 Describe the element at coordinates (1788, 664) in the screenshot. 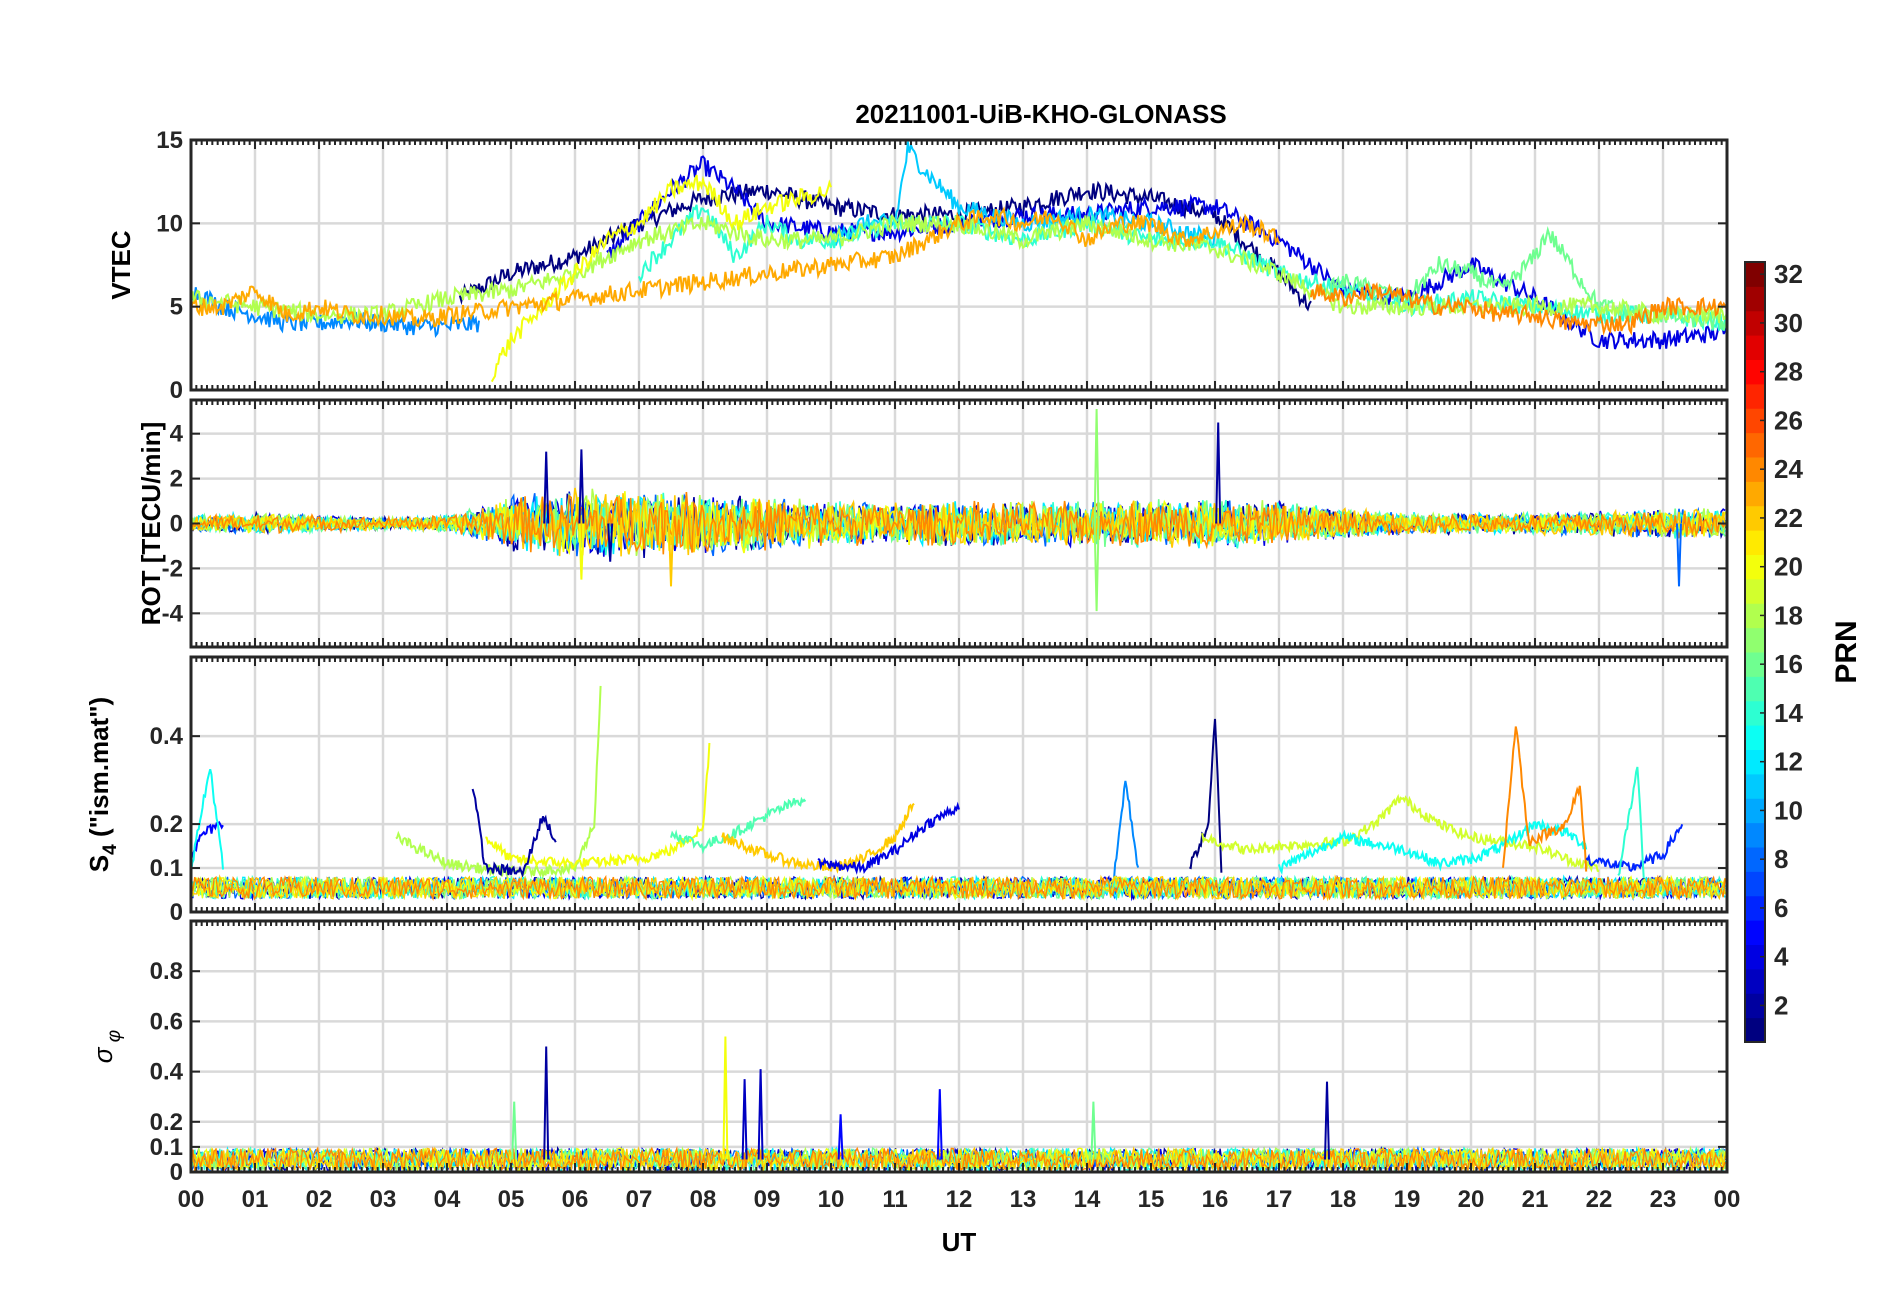

I see `colorbar-tick-label: 16` at that location.